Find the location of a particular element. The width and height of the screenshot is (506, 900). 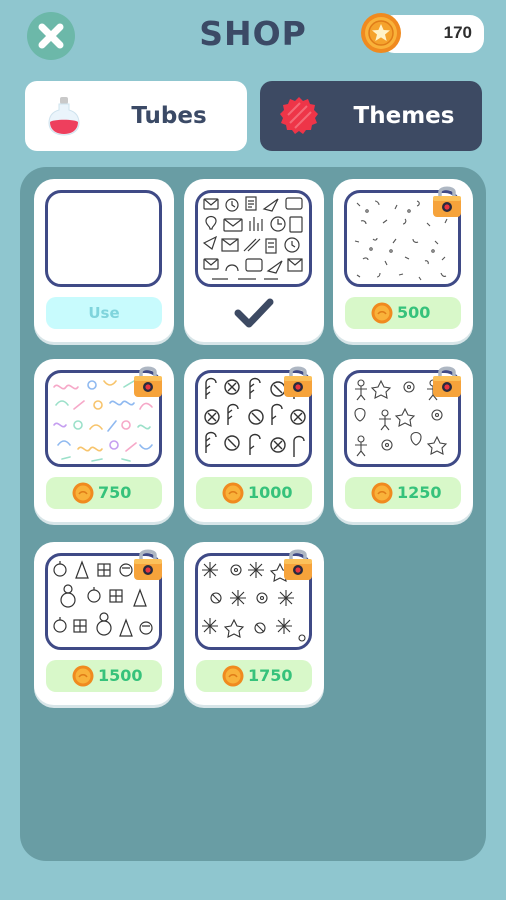

theme-card-blank: Use is located at coordinates (104, 260).